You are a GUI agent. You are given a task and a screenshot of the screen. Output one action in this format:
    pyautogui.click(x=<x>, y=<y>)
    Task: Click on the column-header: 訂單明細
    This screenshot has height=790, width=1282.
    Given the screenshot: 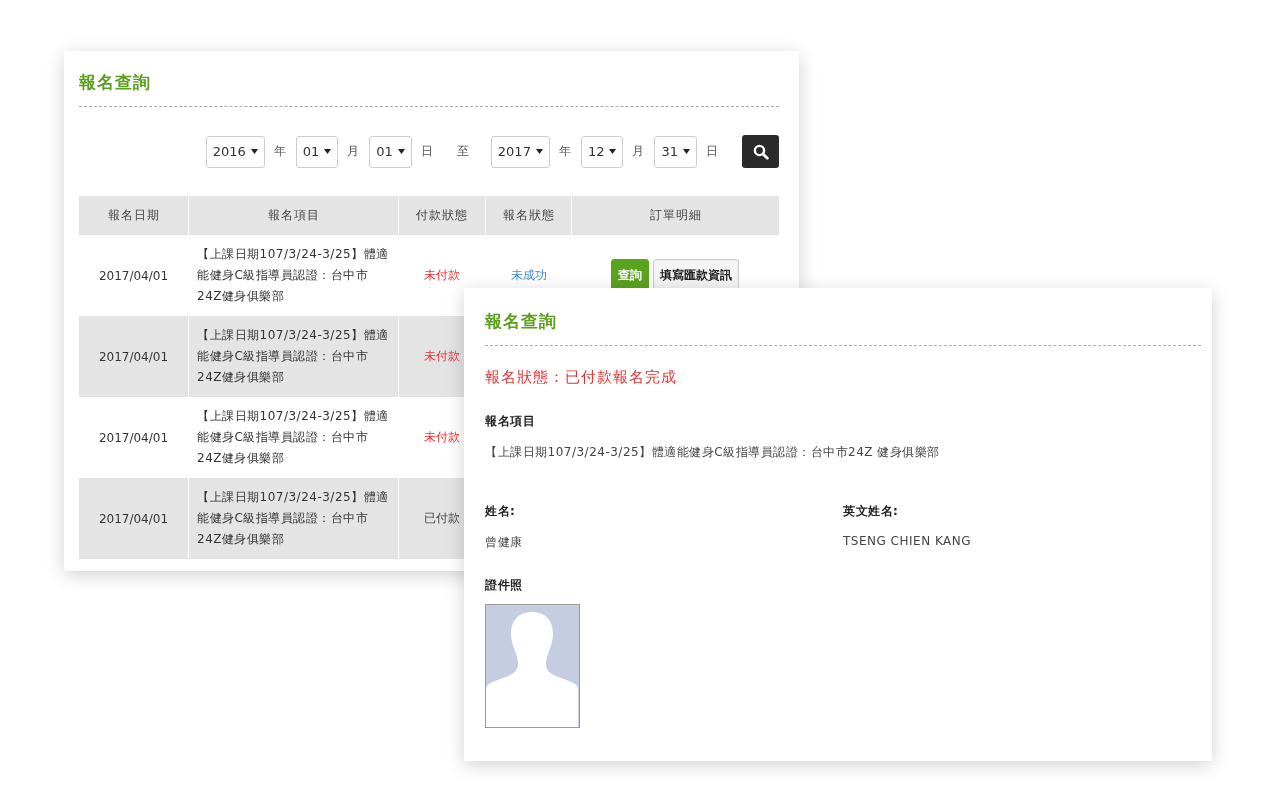 What is the action you would take?
    pyautogui.click(x=675, y=215)
    